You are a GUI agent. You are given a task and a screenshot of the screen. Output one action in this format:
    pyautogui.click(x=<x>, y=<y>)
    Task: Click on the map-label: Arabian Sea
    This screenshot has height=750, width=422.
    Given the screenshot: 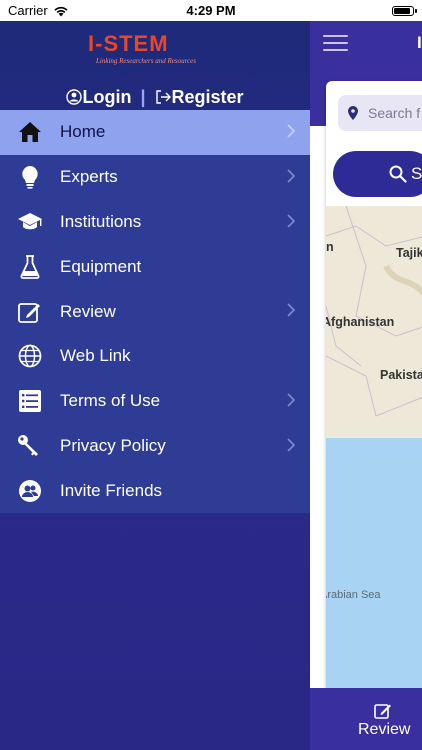 What is the action you would take?
    pyautogui.click(x=353, y=595)
    